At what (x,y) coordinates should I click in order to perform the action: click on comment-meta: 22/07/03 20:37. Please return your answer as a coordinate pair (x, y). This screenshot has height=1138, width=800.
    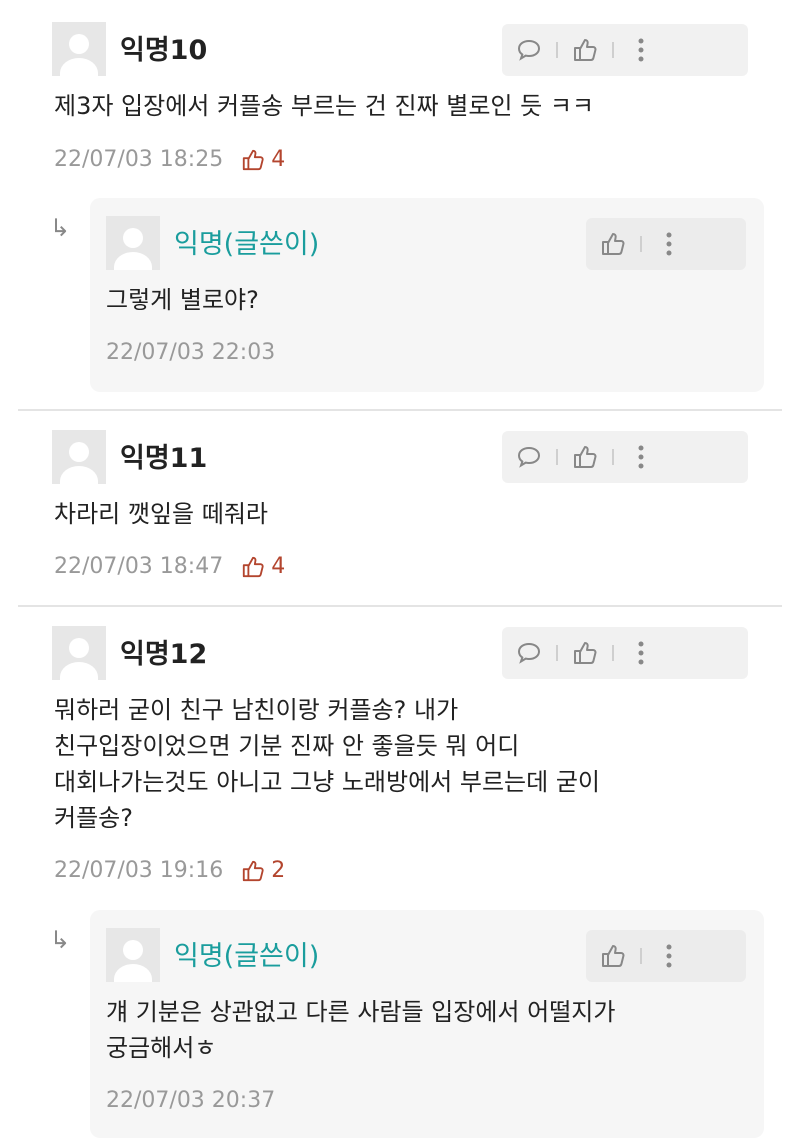
    Looking at the image, I should click on (190, 1101).